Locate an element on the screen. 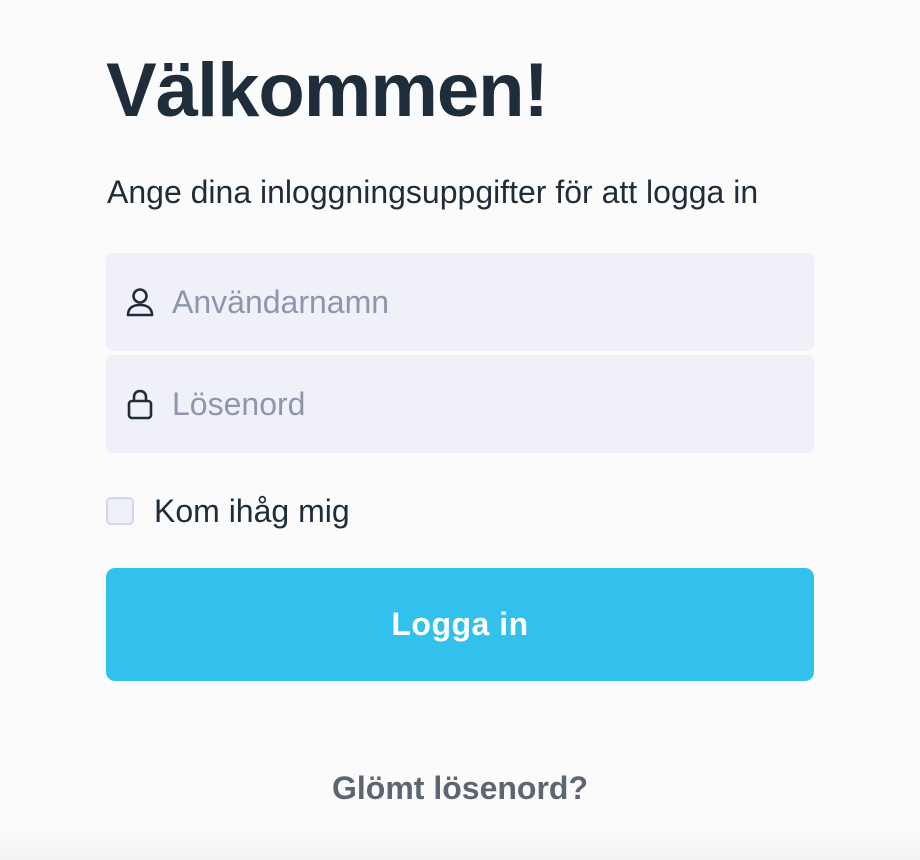 The image size is (920, 860). remember-label: Kom ihåg mig is located at coordinates (252, 511).